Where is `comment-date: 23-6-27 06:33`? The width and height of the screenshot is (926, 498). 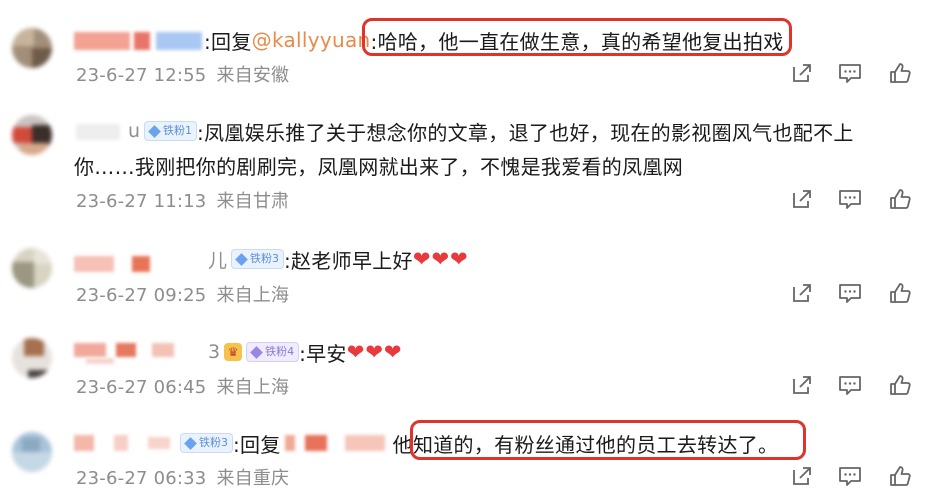
comment-date: 23-6-27 06:33 is located at coordinates (141, 478).